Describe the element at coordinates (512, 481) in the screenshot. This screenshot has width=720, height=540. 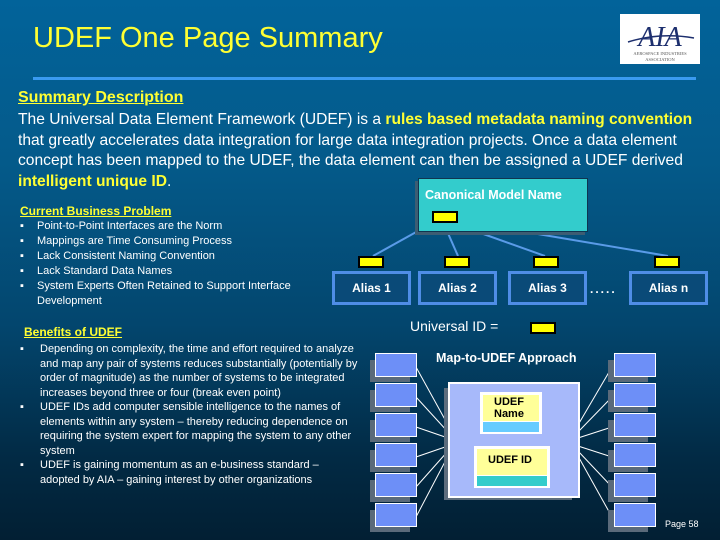
I see `udef-id-bar` at that location.